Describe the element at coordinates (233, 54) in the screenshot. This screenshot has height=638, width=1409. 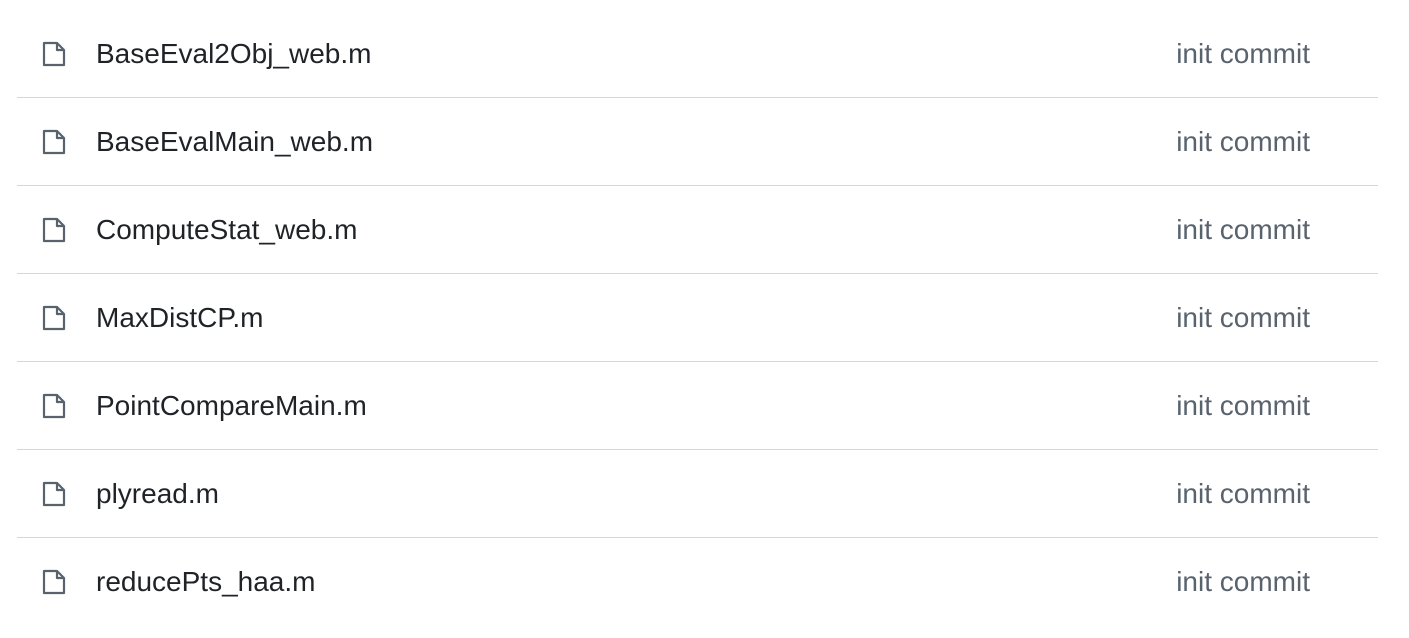
I see `file-name-link: BaseEval2Obj_web.m` at that location.